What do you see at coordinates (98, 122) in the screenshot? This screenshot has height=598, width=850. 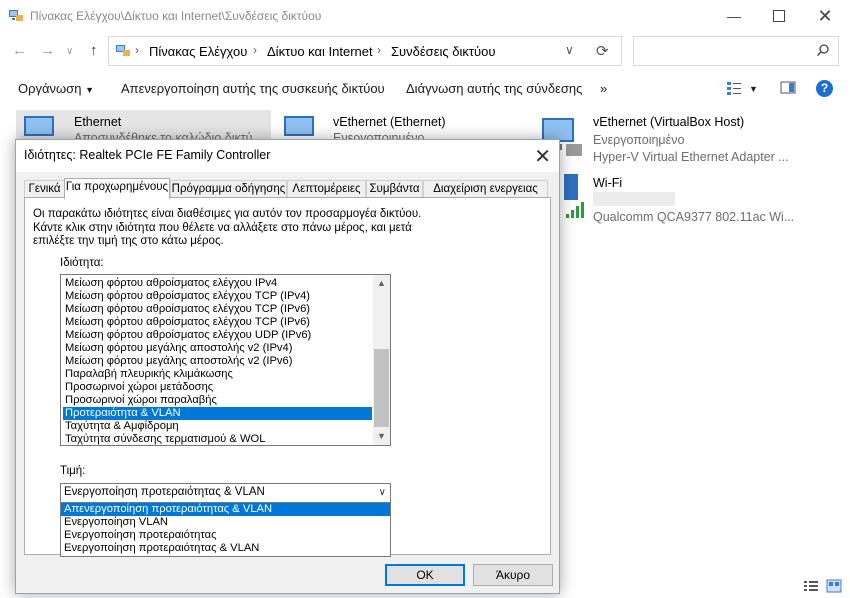 I see `connection-name: Ethernet` at bounding box center [98, 122].